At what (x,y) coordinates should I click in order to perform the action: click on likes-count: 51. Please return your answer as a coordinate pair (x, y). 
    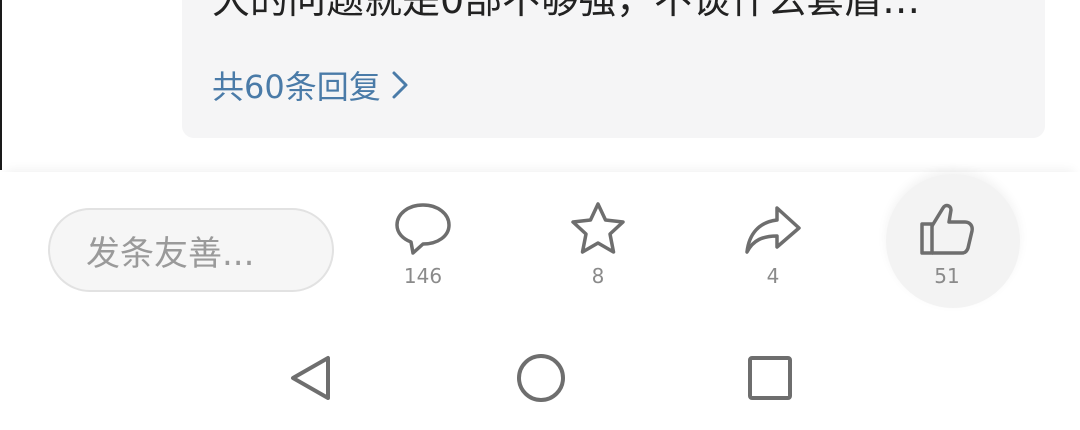
    Looking at the image, I should click on (947, 276).